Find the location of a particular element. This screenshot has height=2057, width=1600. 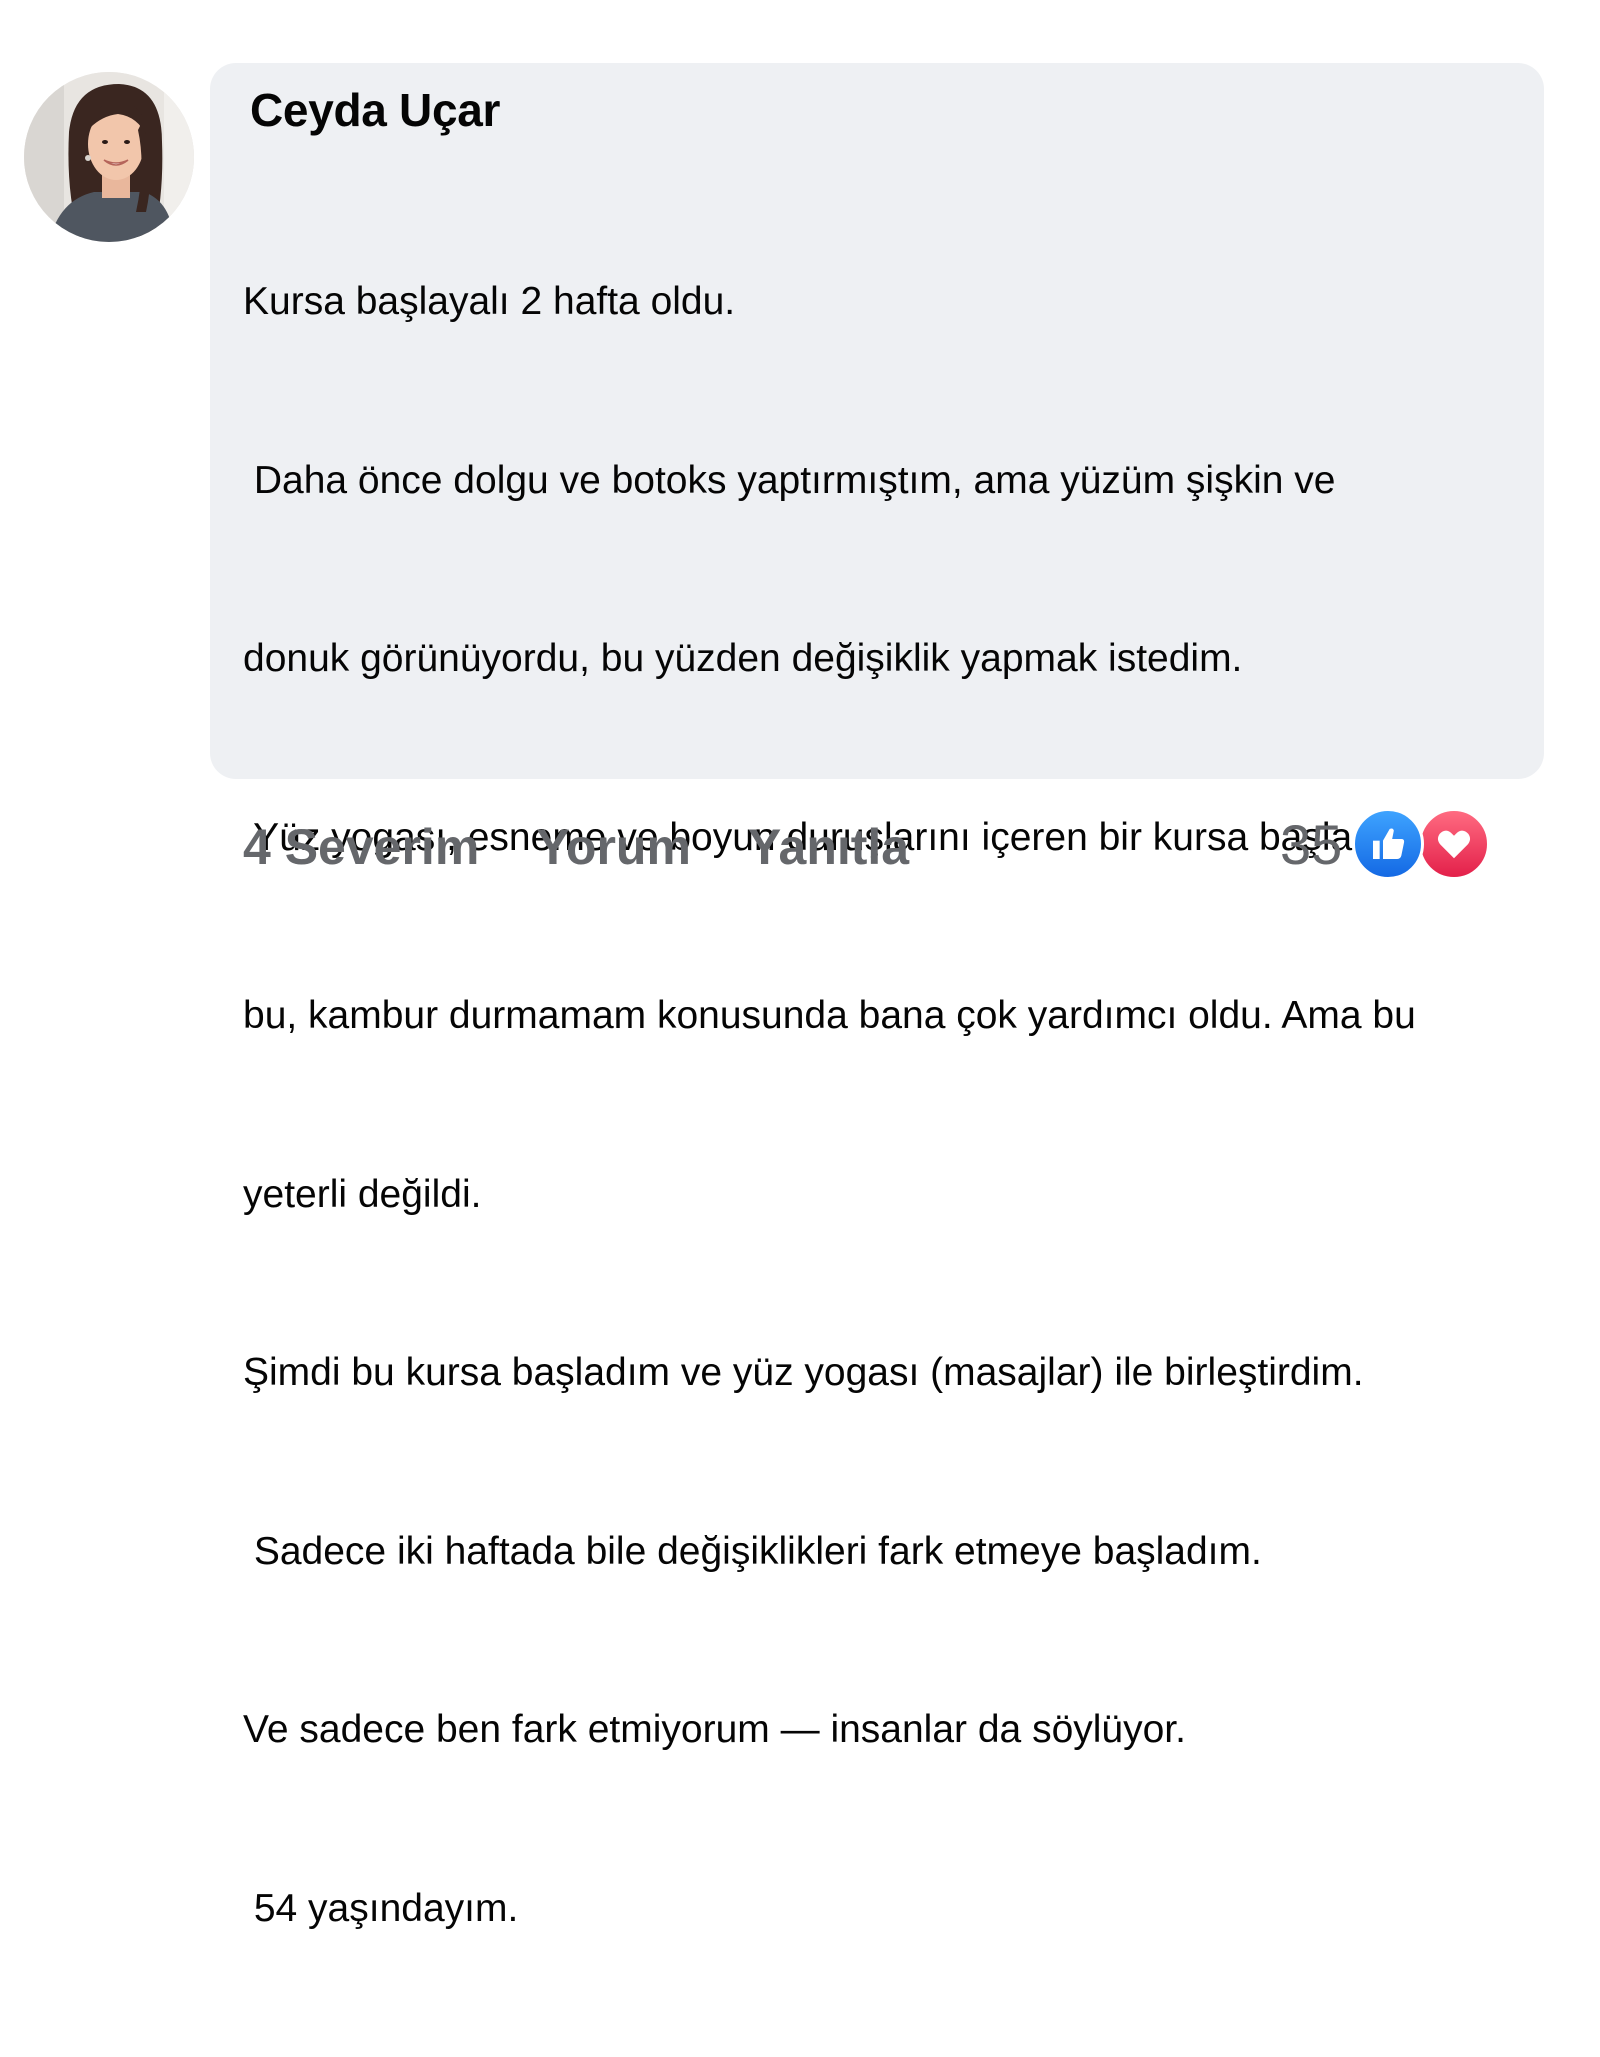

avatar-photo is located at coordinates (109, 157).